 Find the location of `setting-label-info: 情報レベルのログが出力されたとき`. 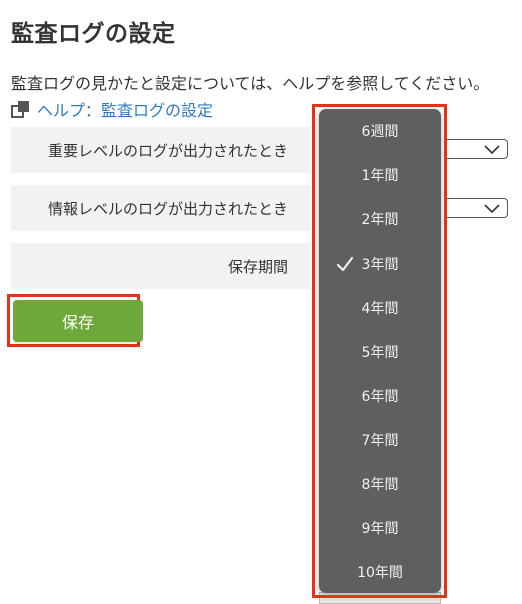

setting-label-info: 情報レベルのログが出力されたとき is located at coordinates (167, 208).